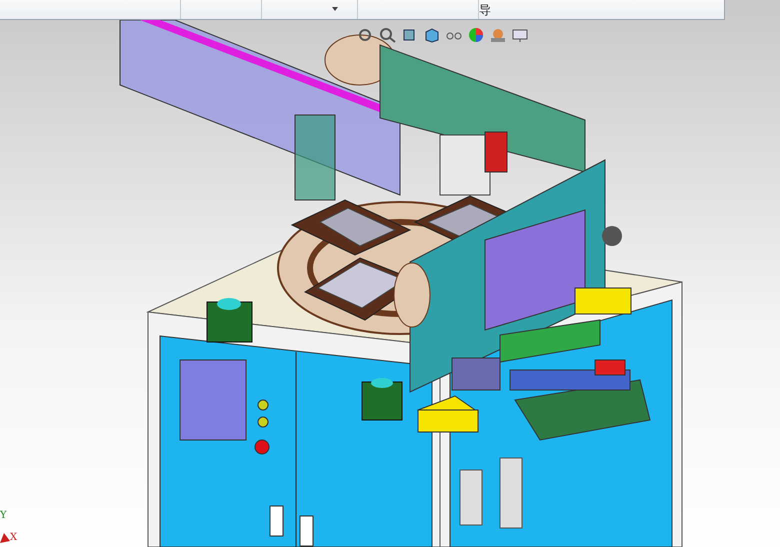 This screenshot has height=547, width=780. Describe the element at coordinates (14, 538) in the screenshot. I see `x-axis-label: X` at that location.